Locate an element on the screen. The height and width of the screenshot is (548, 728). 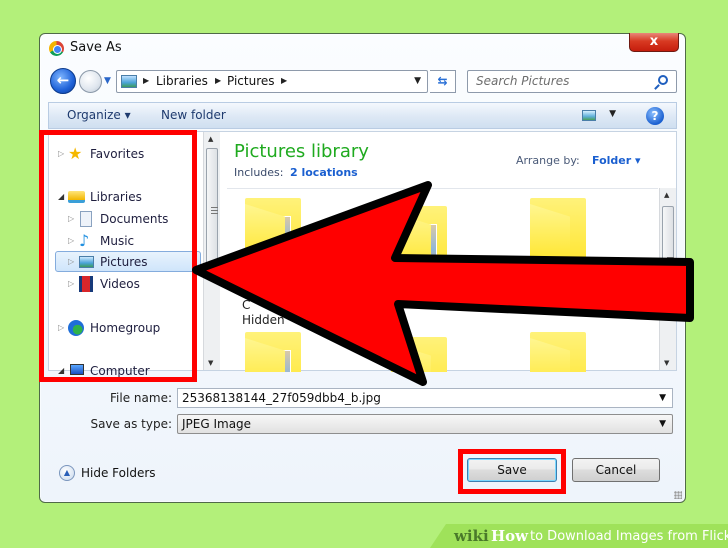
save-as-type-value: JPEG Image is located at coordinates (217, 424).